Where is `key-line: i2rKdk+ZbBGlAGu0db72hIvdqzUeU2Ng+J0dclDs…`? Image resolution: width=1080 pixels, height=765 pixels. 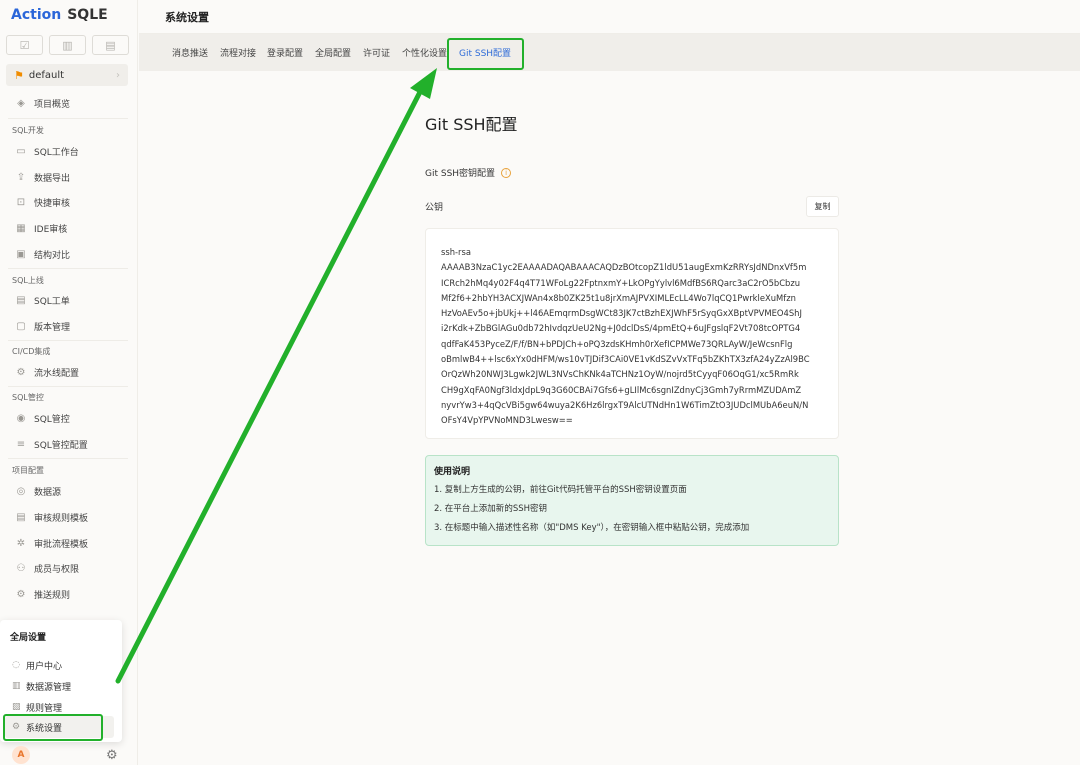
key-line: i2rKdk+ZbBGlAGu0db72hIvdqzUeU2Ng+J0dclDs… is located at coordinates (621, 328).